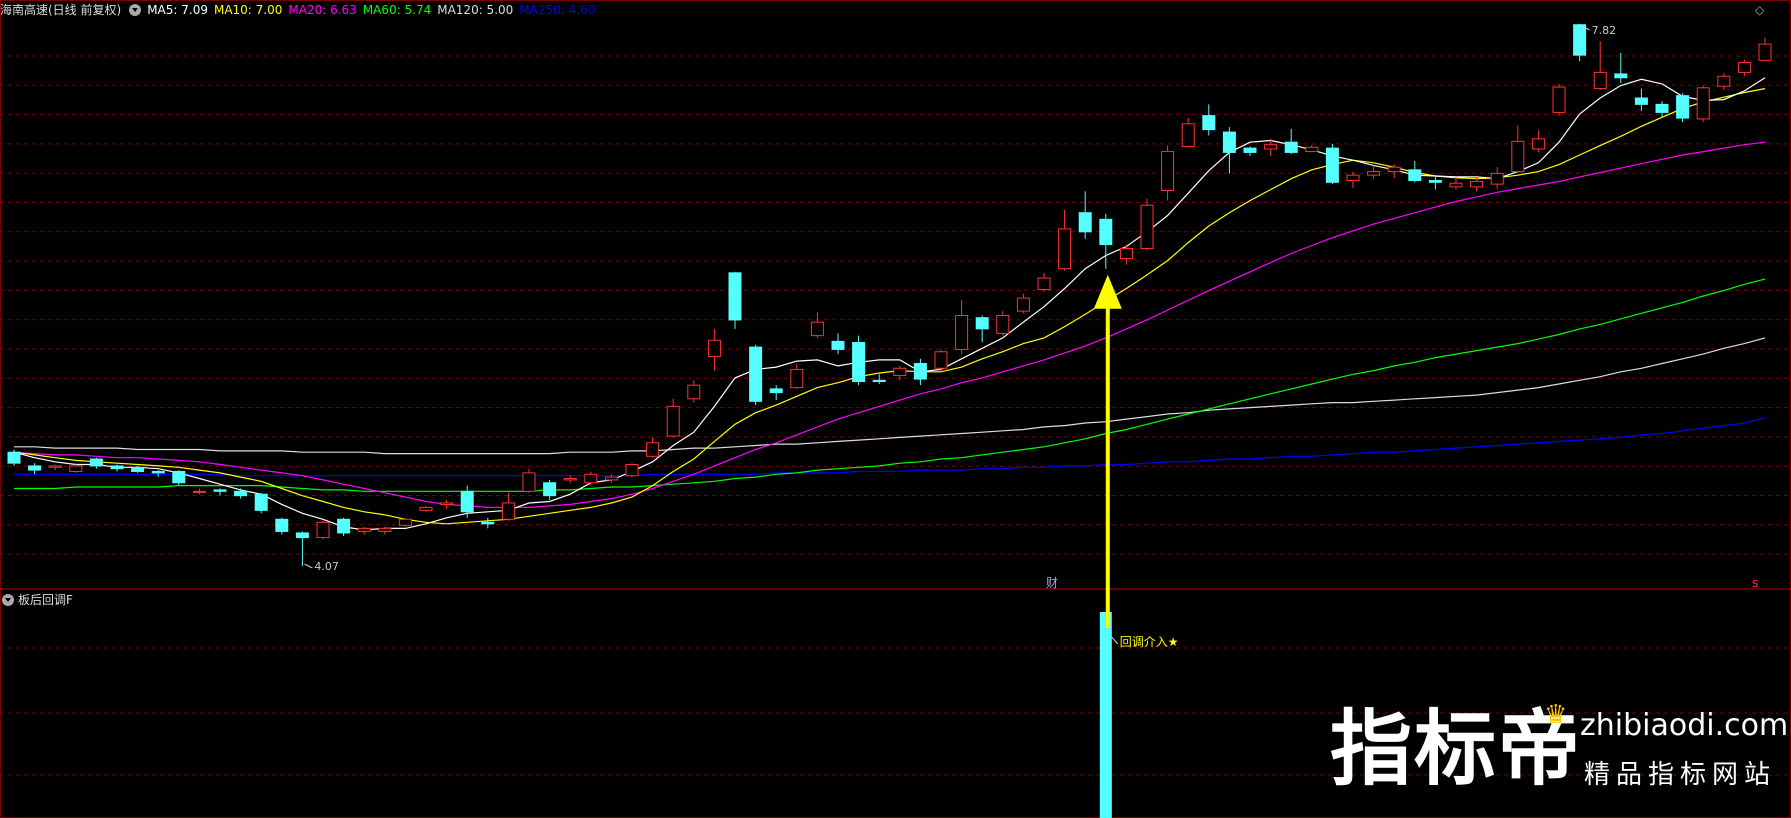 This screenshot has width=1791, height=818. What do you see at coordinates (1556, 715) in the screenshot?
I see `crown-icon: ♛` at bounding box center [1556, 715].